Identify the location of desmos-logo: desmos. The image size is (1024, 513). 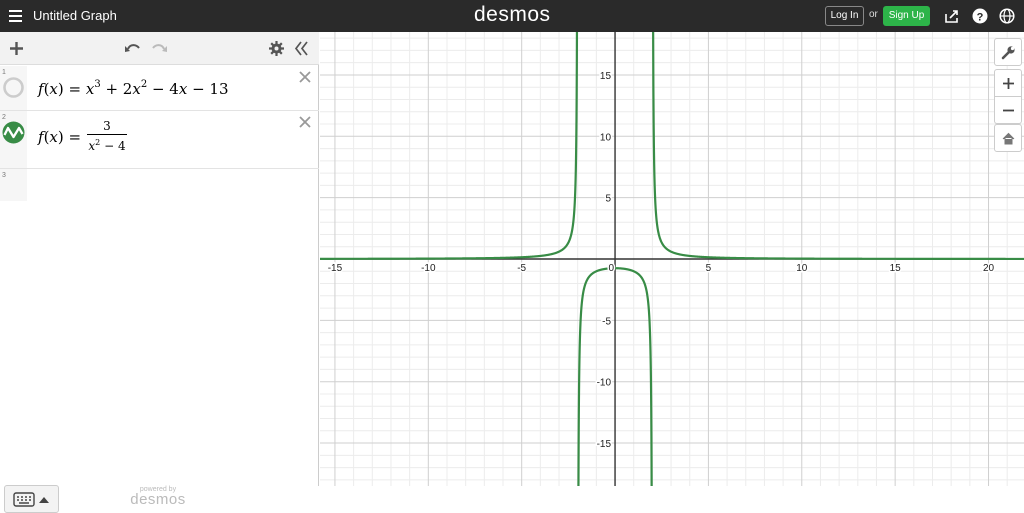
(512, 14).